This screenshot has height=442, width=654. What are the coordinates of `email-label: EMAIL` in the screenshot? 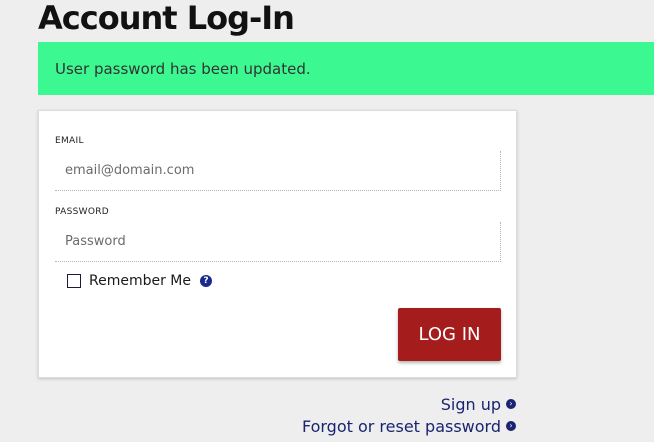 It's located at (69, 141).